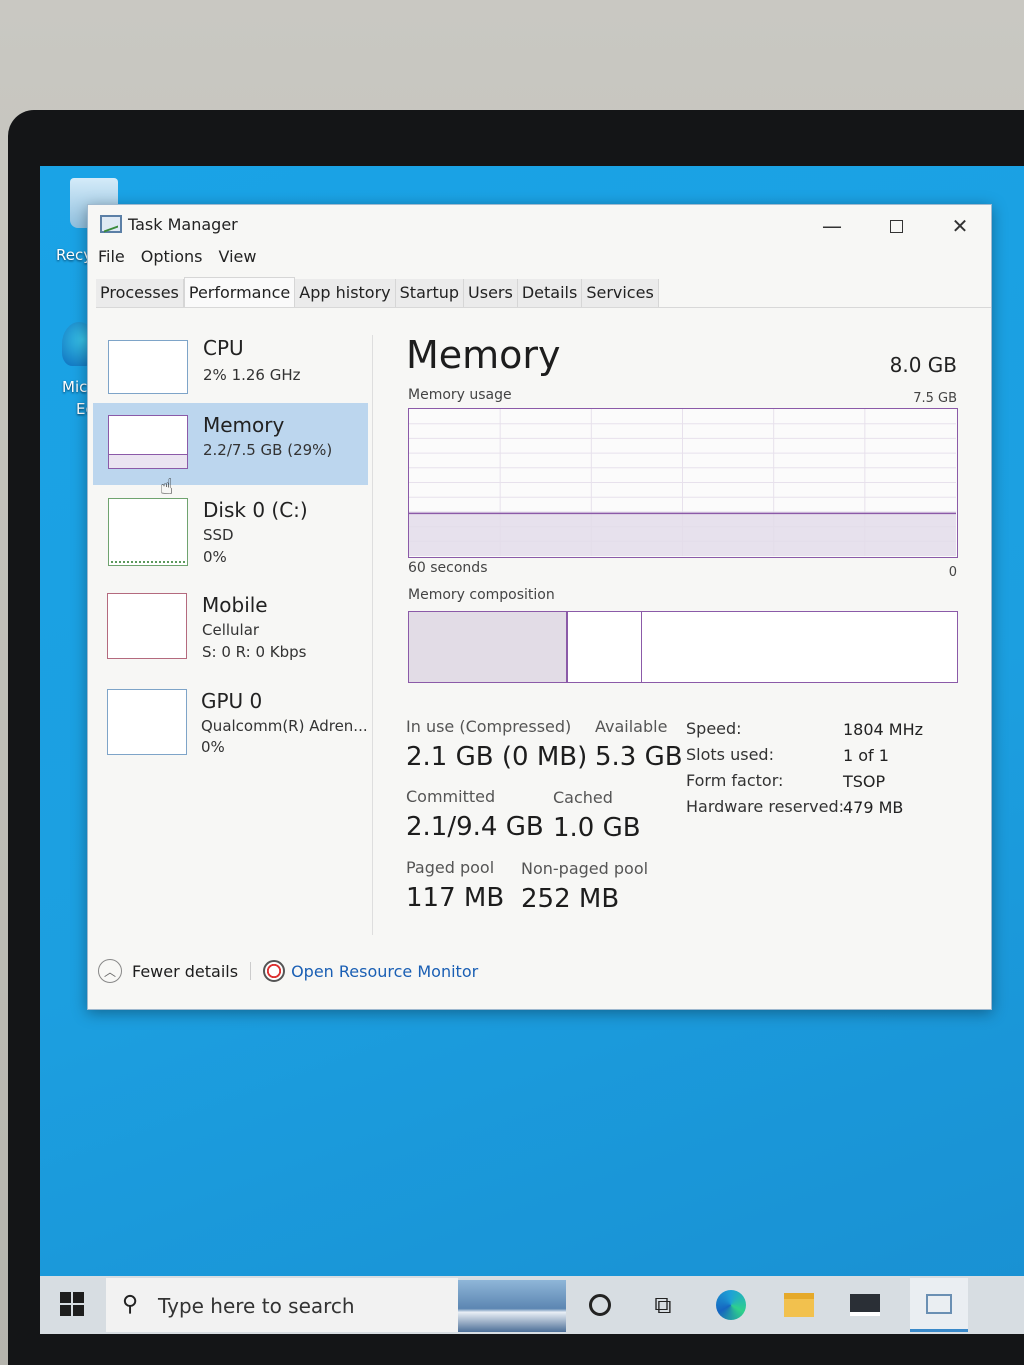  I want to click on mobile-thumbnail-graph, so click(147, 626).